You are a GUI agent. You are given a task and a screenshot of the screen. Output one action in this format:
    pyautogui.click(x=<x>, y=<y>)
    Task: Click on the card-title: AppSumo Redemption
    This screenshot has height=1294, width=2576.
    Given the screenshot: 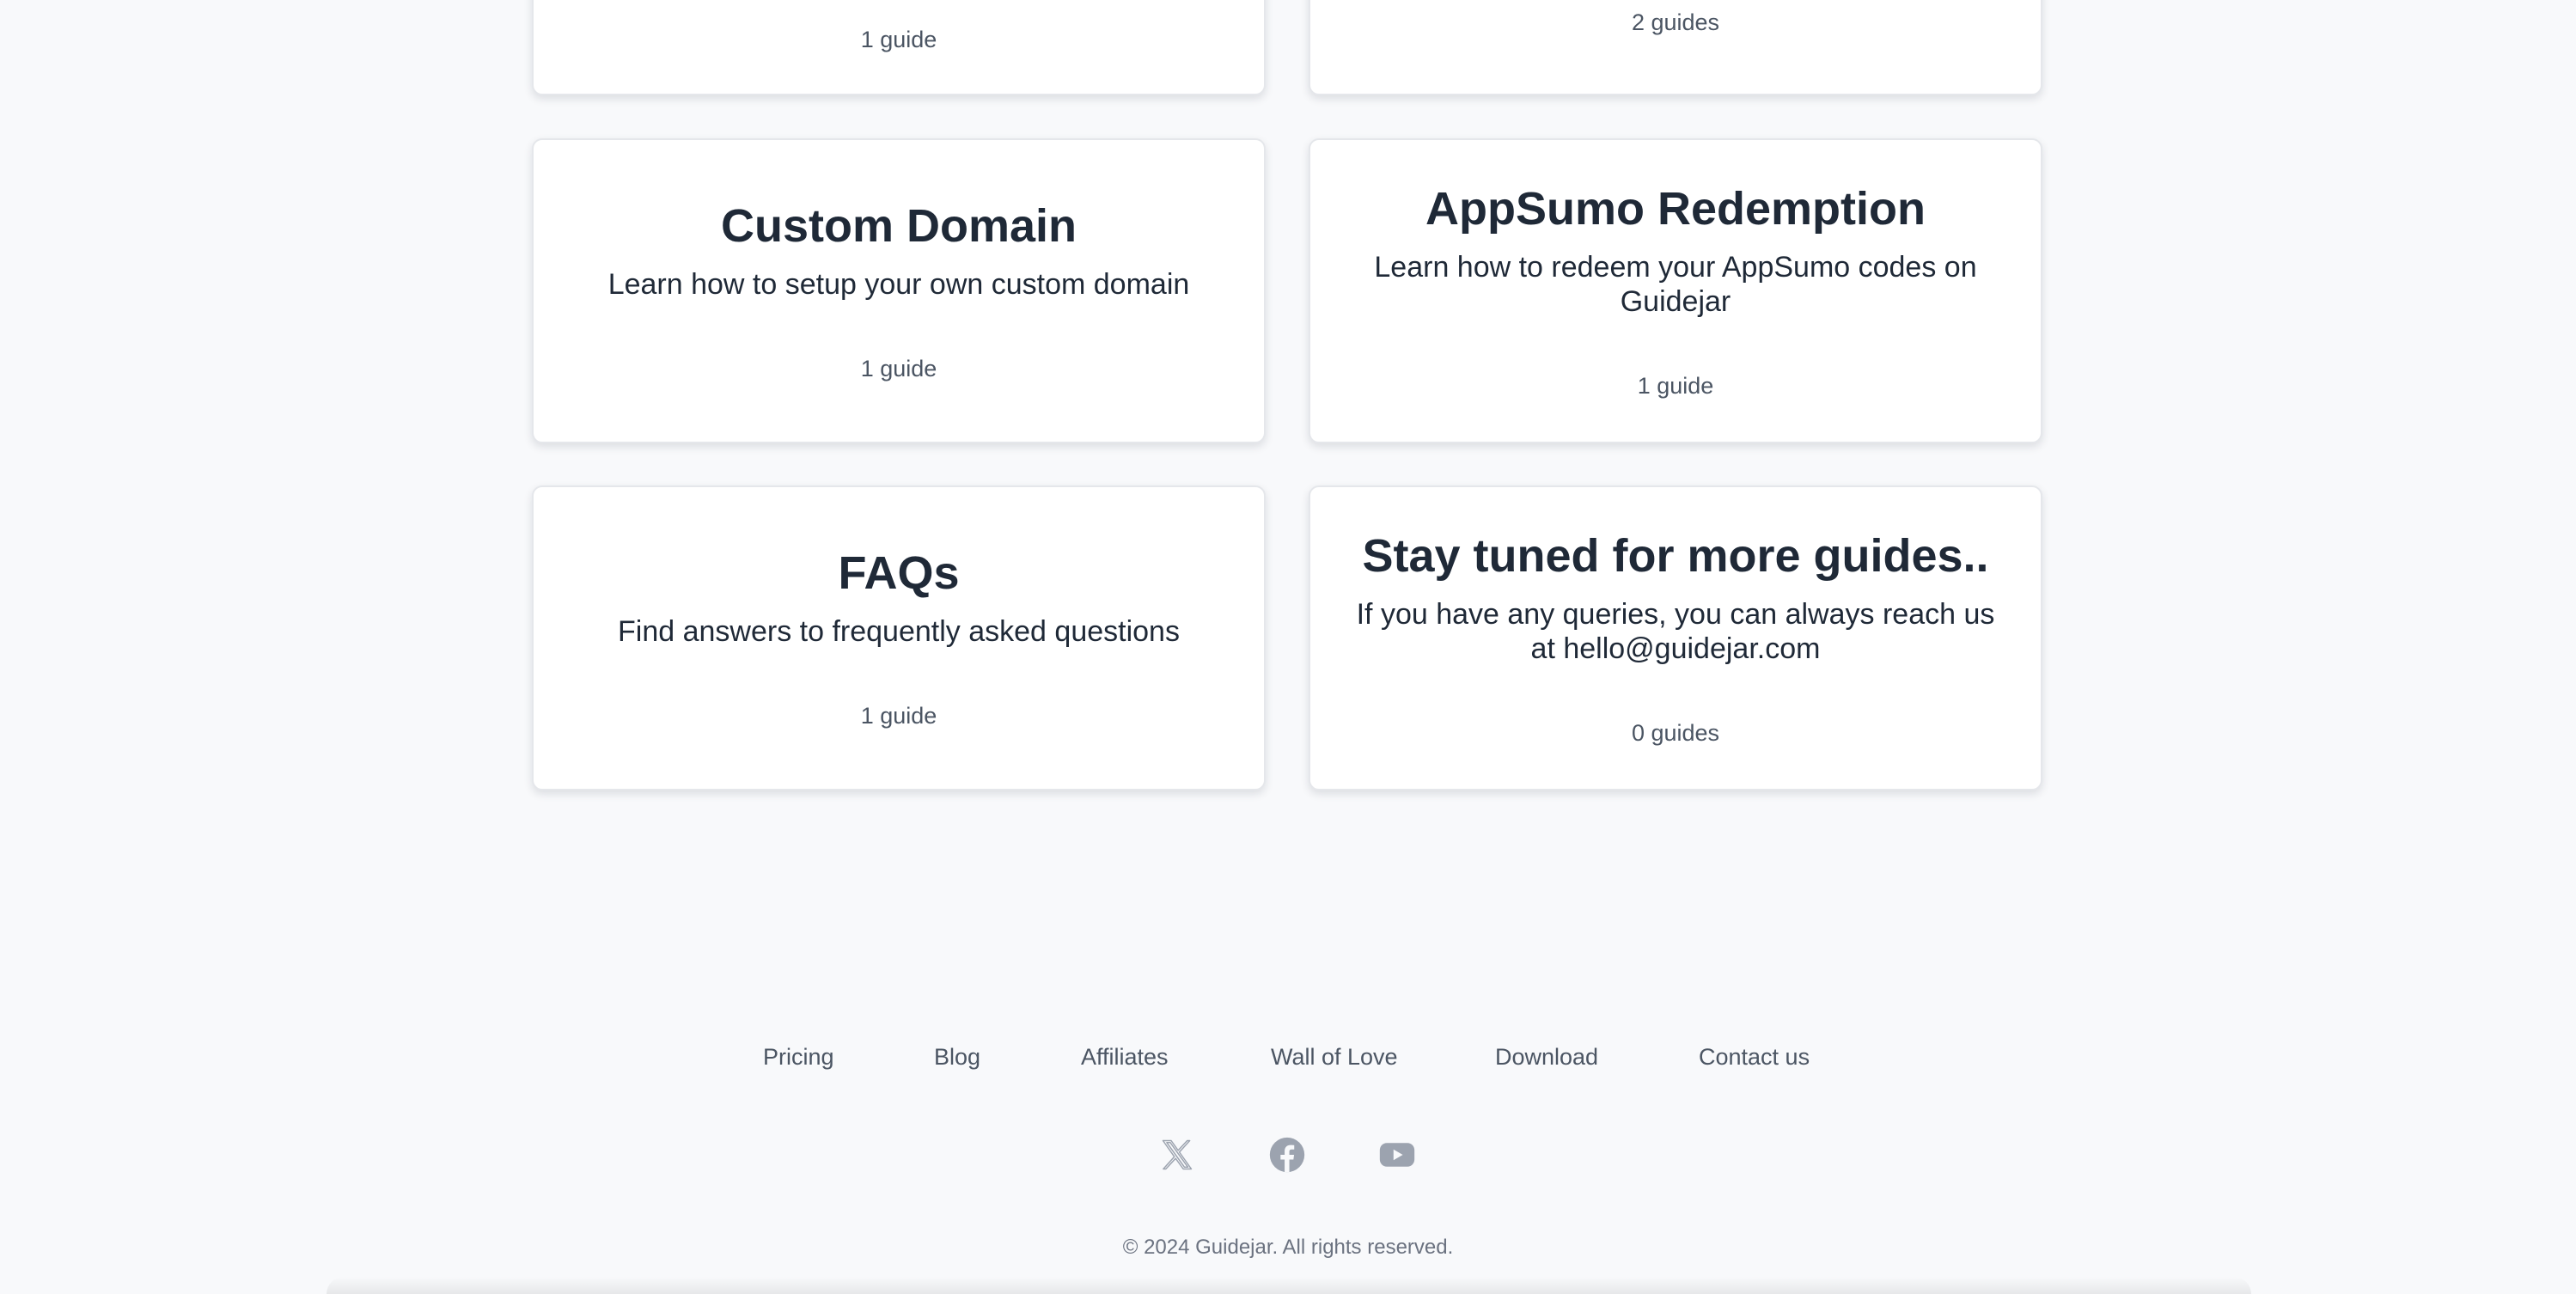 What is the action you would take?
    pyautogui.click(x=1675, y=209)
    